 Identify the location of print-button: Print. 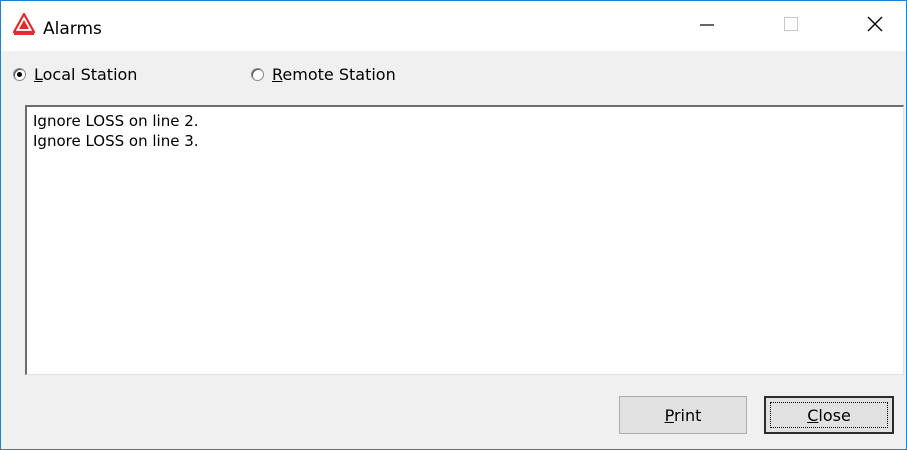
(683, 415).